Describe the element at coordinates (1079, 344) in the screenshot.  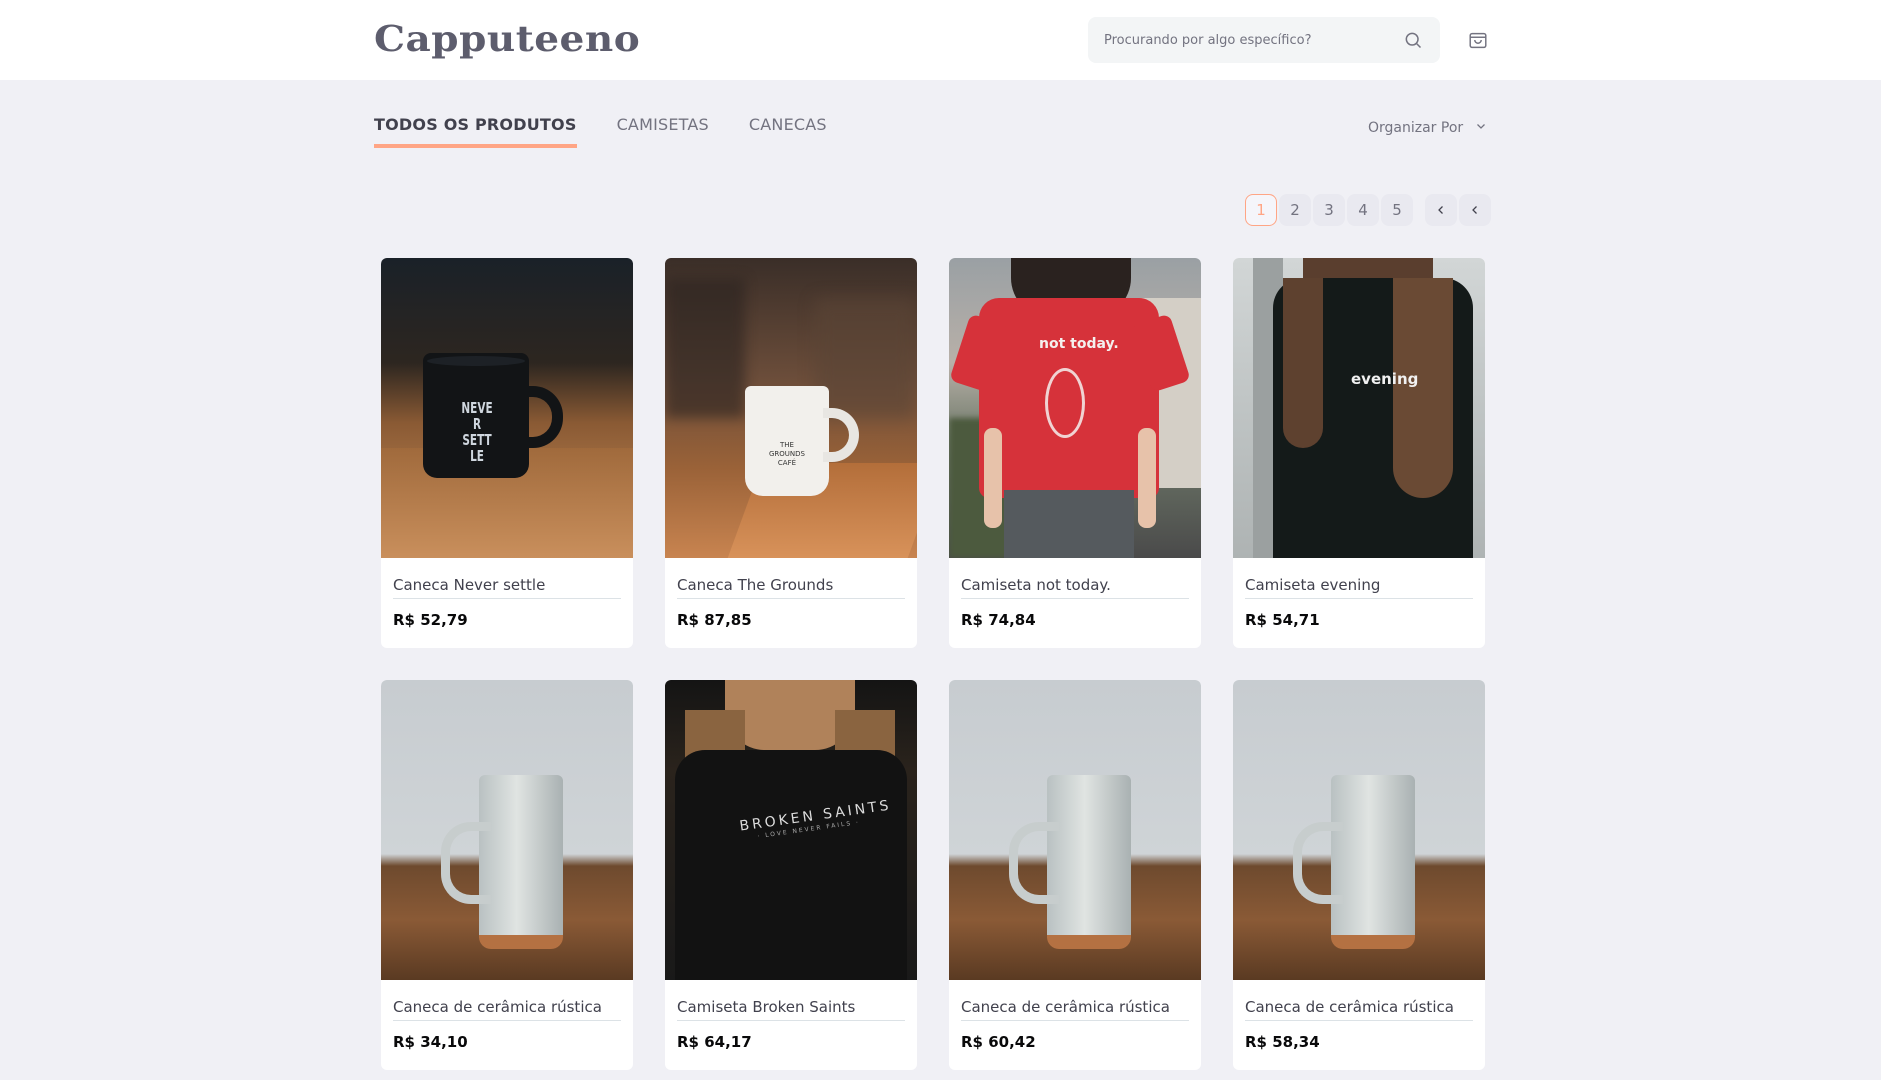
I see `tshirt-print-text: not today.` at that location.